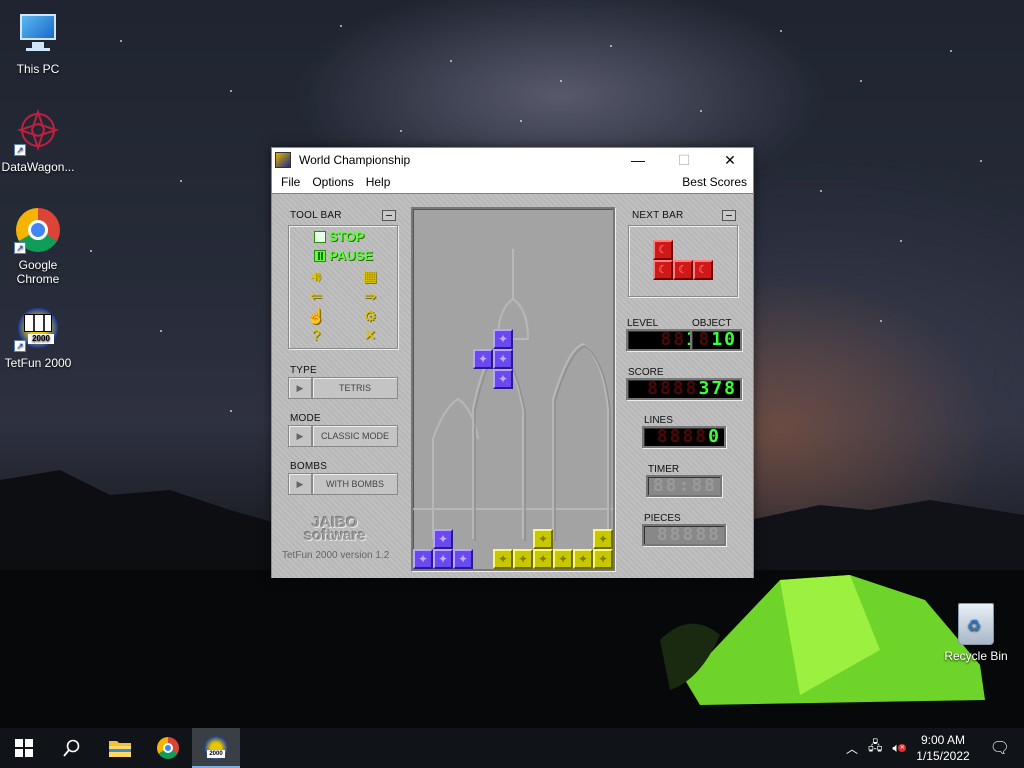  I want to click on bombs-selector: ▶ WITH BOMBS, so click(343, 484).